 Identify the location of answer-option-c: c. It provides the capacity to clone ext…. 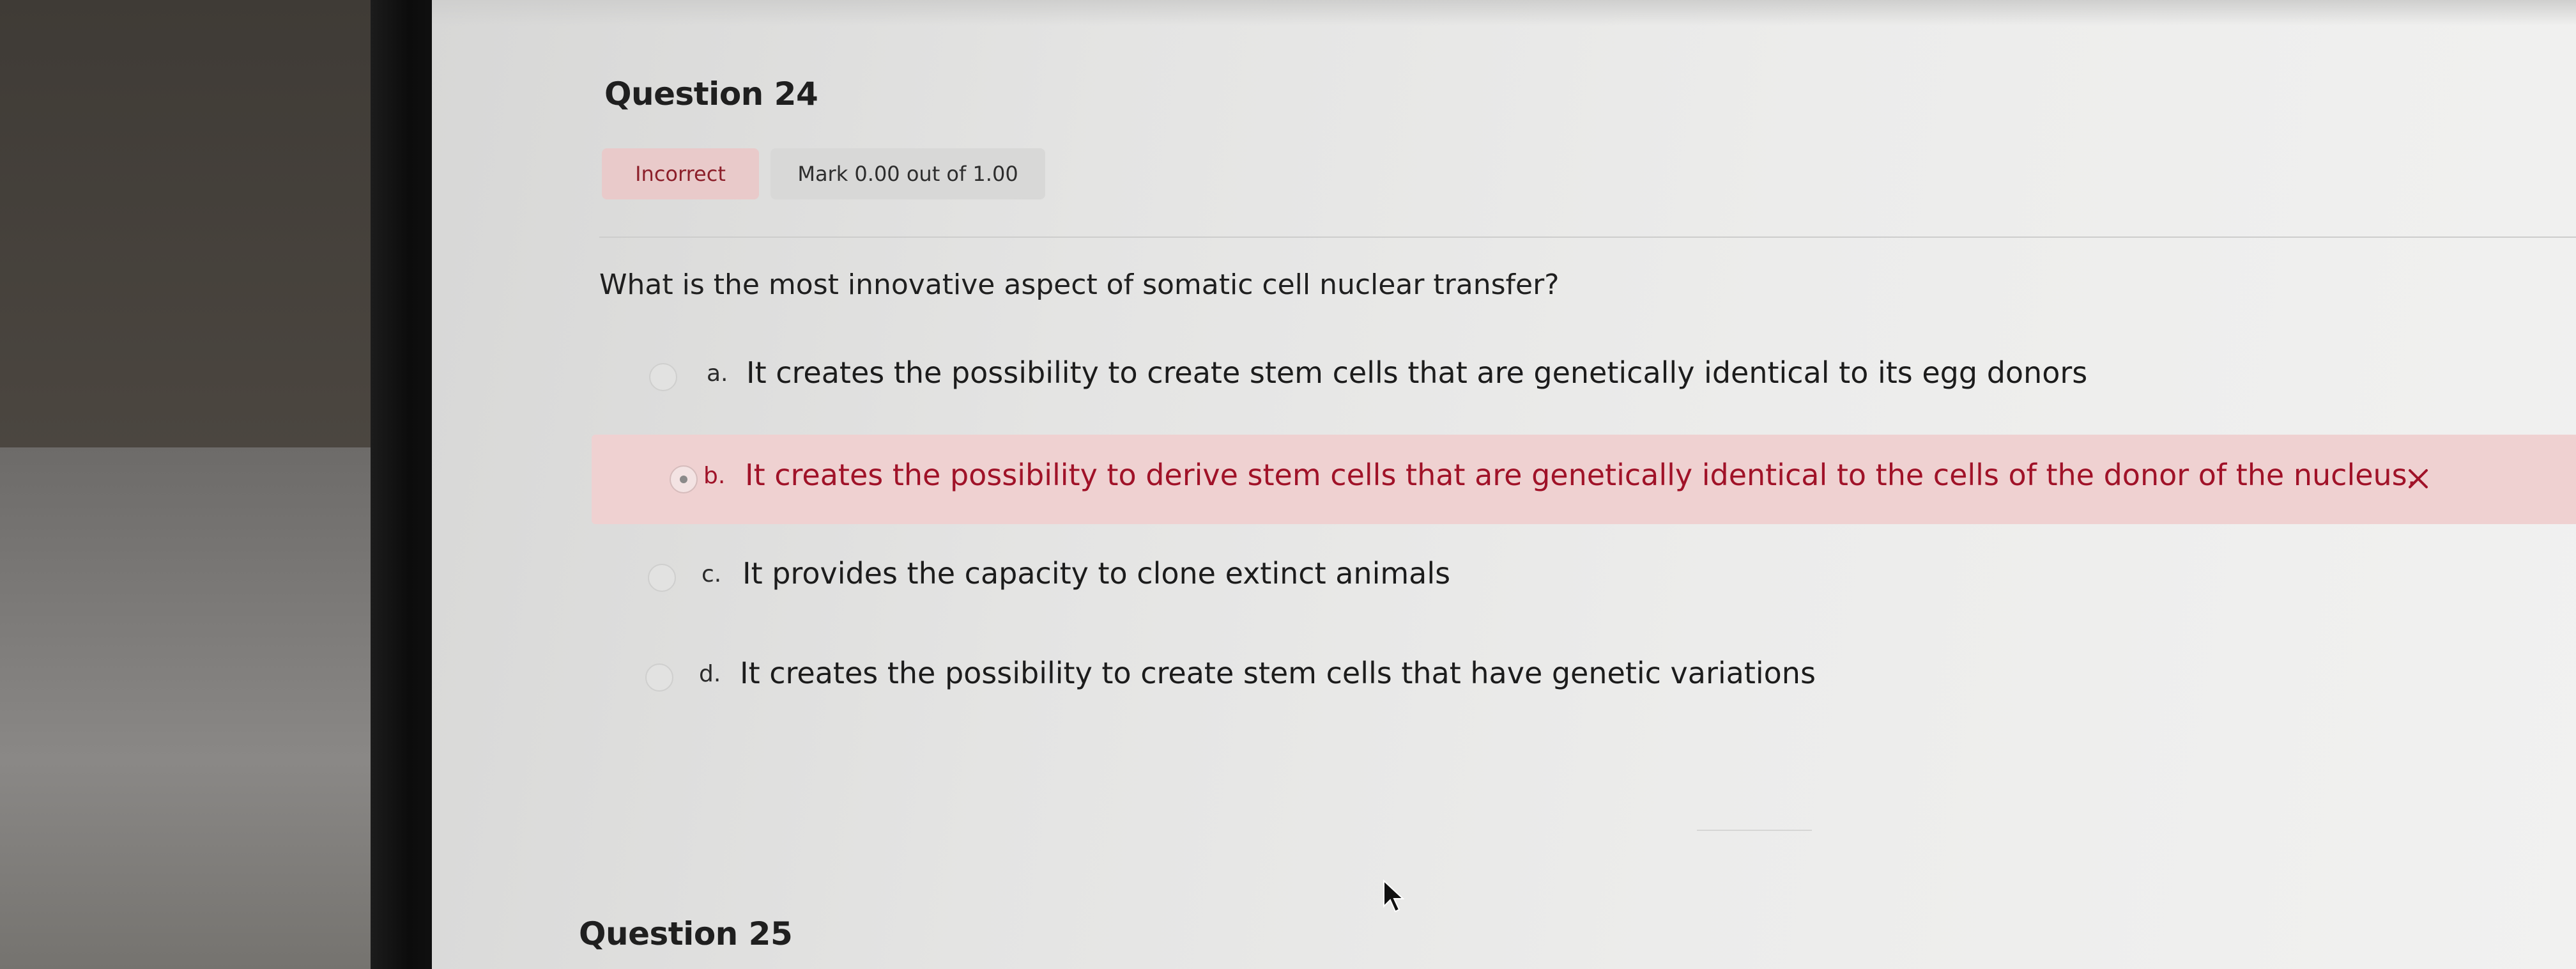
(1584, 578).